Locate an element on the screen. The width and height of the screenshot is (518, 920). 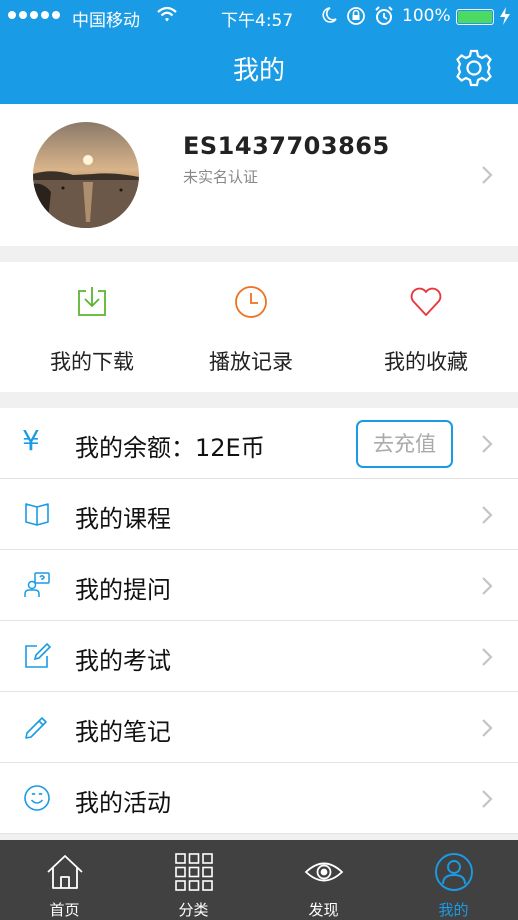
moon-icon is located at coordinates (329, 17).